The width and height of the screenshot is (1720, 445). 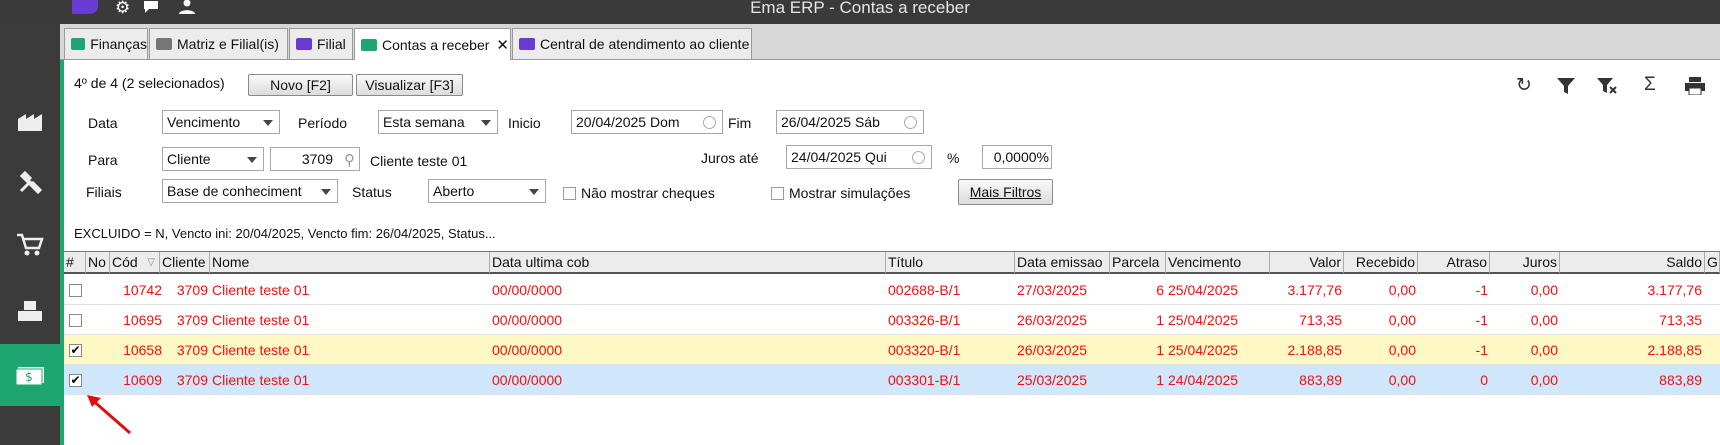 What do you see at coordinates (142, 290) in the screenshot?
I see `cell-cod: 10742` at bounding box center [142, 290].